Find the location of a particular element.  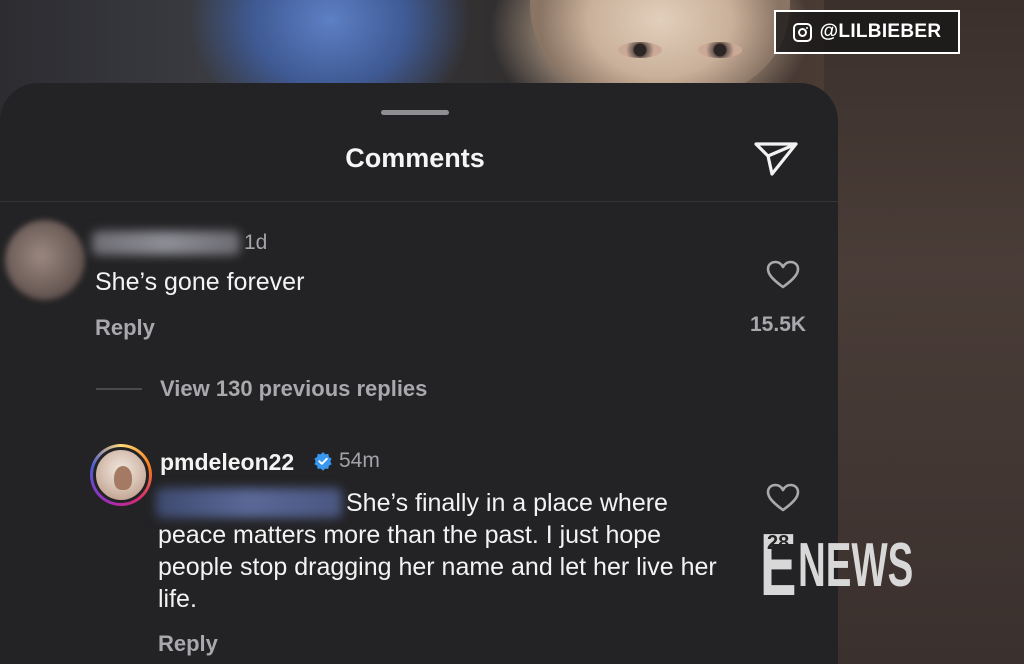

sheet-title: Comments is located at coordinates (415, 158).